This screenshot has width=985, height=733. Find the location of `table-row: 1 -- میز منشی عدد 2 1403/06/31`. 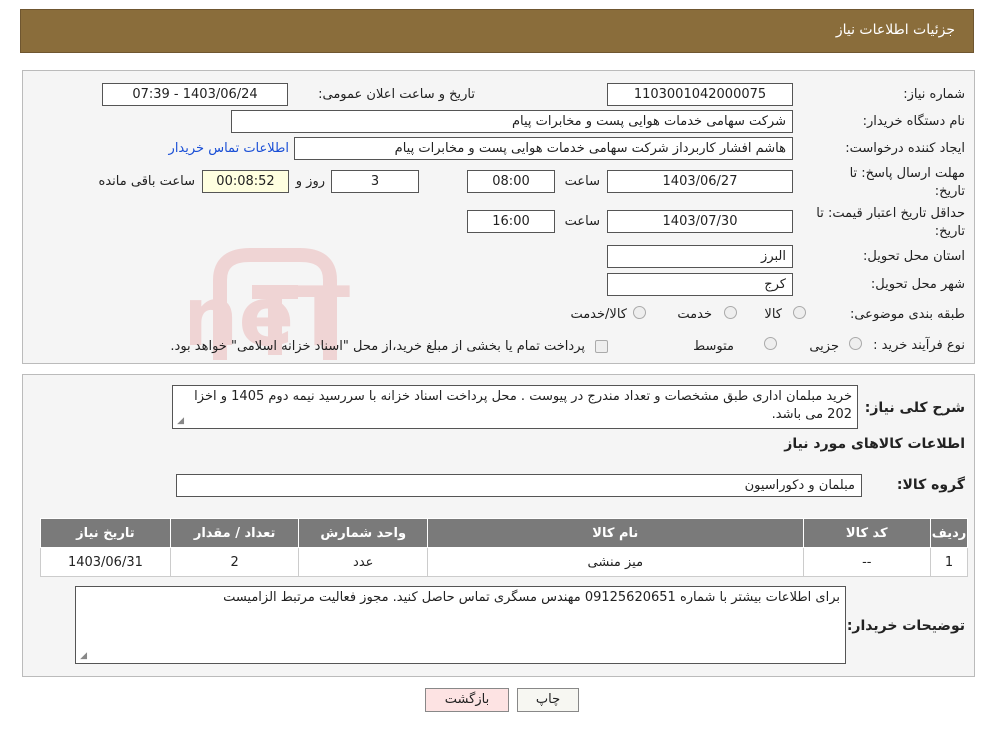

table-row: 1 -- میز منشی عدد 2 1403/06/31 is located at coordinates (504, 562).